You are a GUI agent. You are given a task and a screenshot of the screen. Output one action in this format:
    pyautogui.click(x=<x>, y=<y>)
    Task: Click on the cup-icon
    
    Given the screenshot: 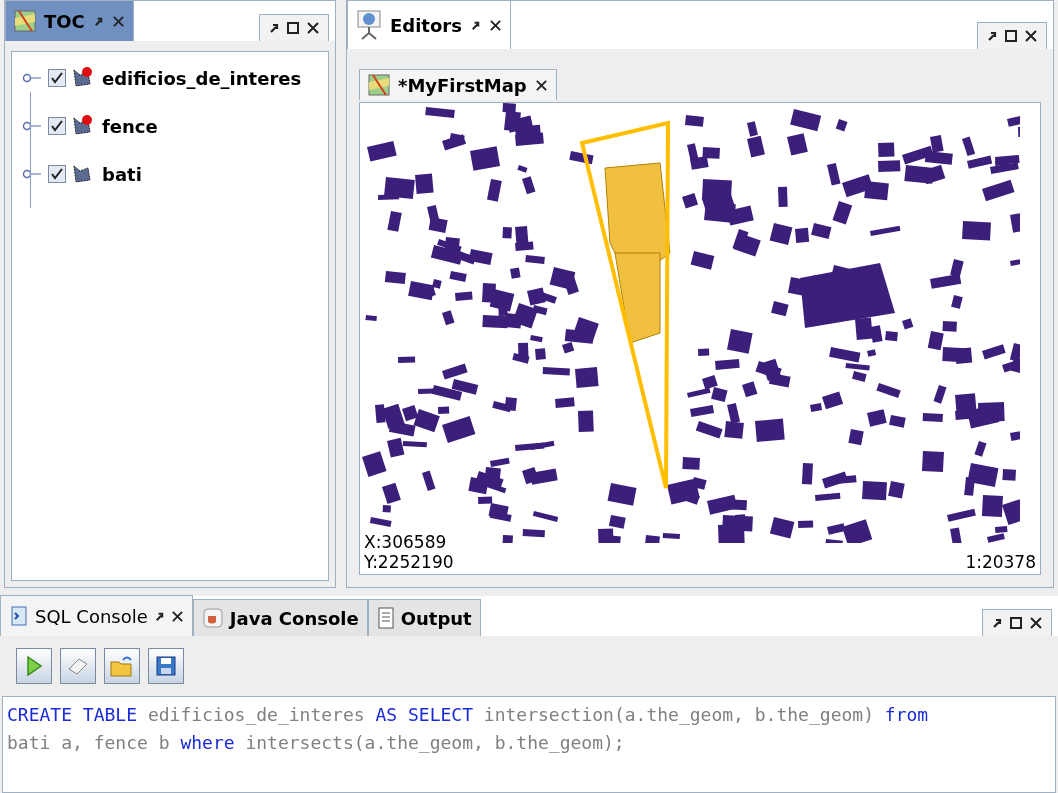 What is the action you would take?
    pyautogui.click(x=212, y=618)
    